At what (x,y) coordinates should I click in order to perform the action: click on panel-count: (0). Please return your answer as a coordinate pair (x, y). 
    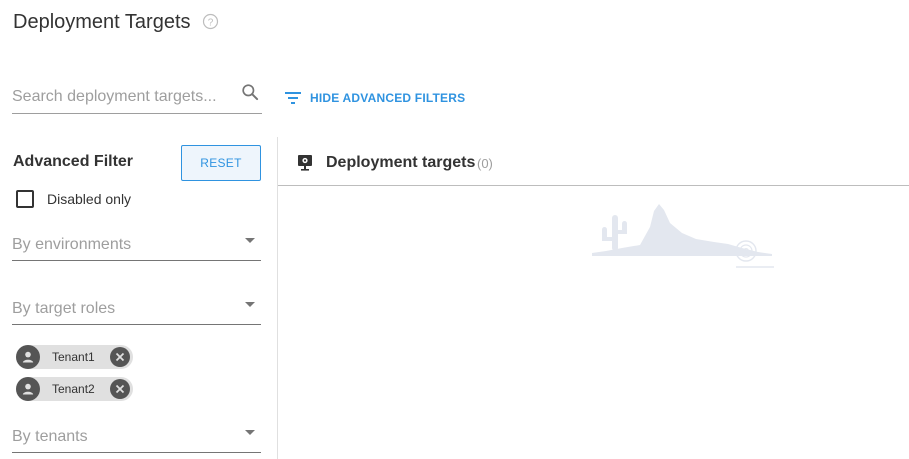
    Looking at the image, I should click on (485, 163).